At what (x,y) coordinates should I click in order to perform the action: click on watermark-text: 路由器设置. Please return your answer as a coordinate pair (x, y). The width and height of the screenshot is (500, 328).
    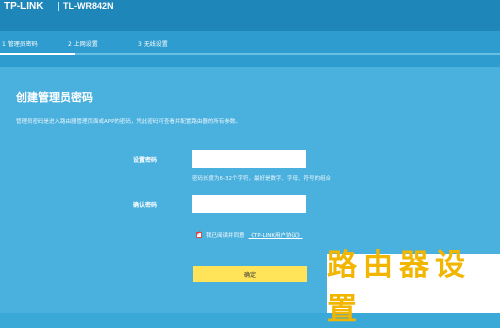
    Looking at the image, I should click on (399, 287).